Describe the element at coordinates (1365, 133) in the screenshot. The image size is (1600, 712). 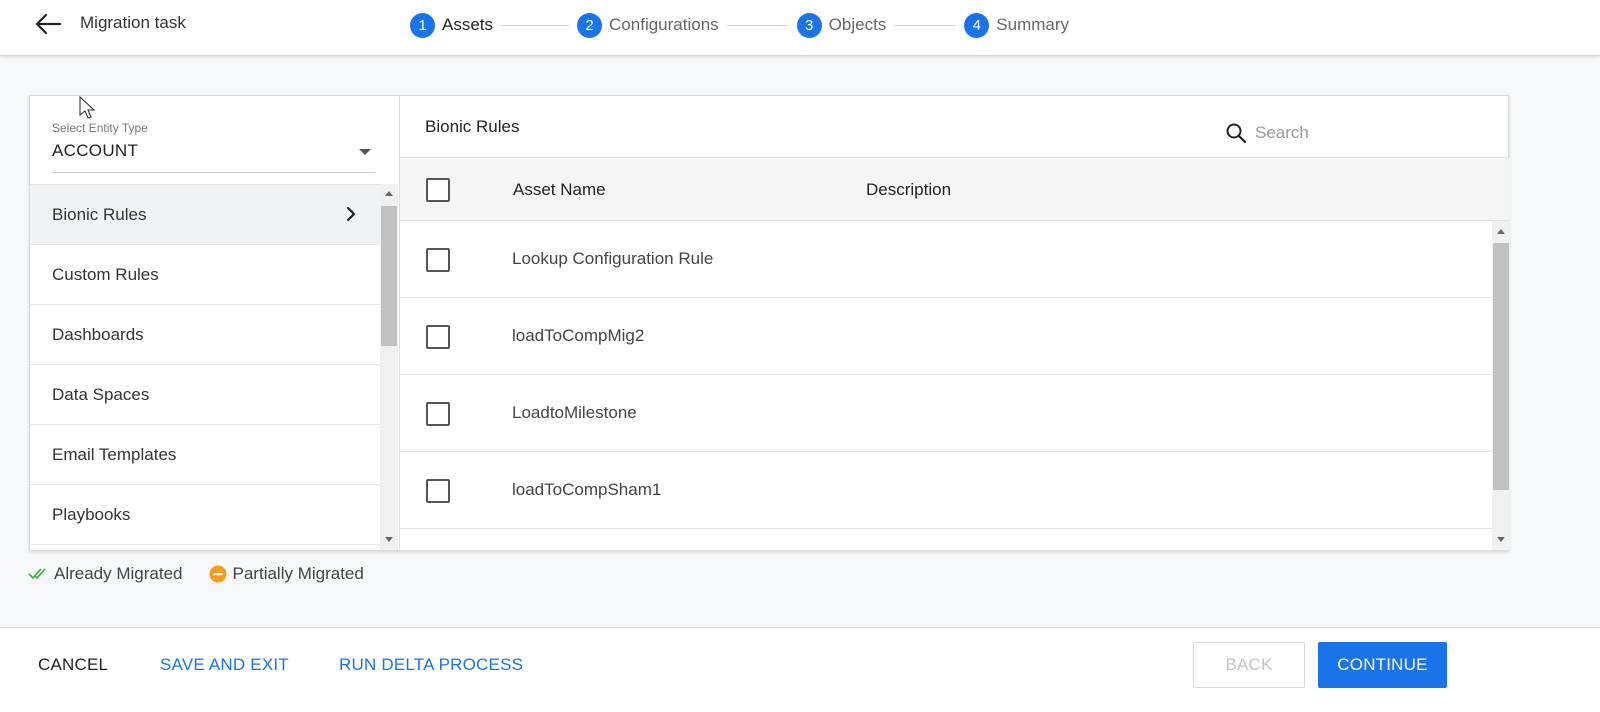
I see `search-input` at that location.